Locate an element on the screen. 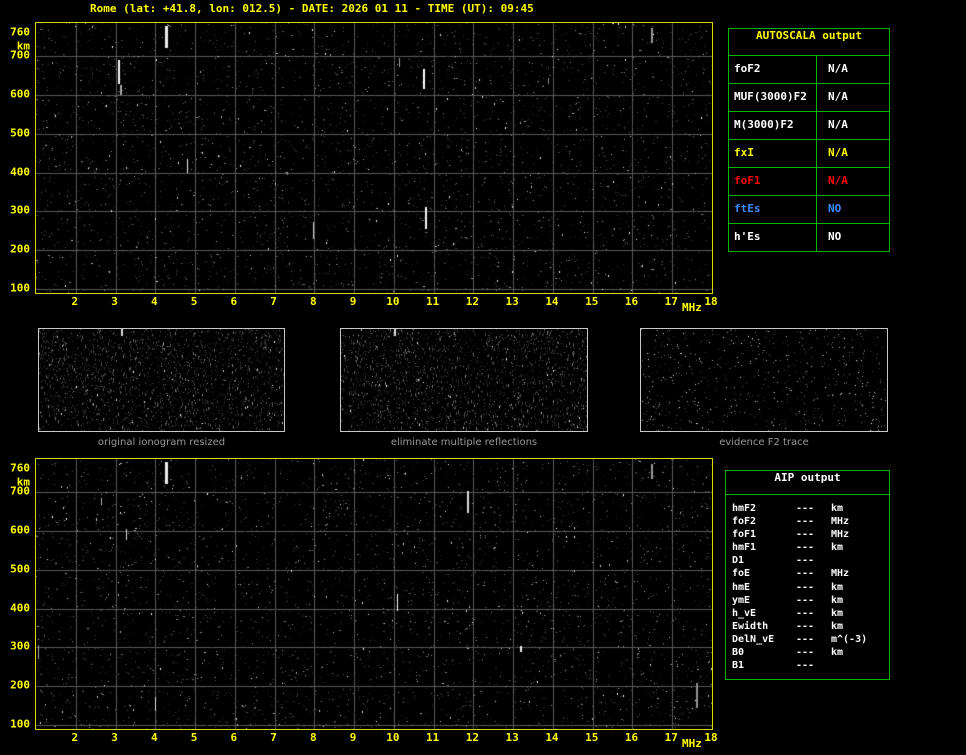  y-tick-label: 200 is located at coordinates (20, 685).